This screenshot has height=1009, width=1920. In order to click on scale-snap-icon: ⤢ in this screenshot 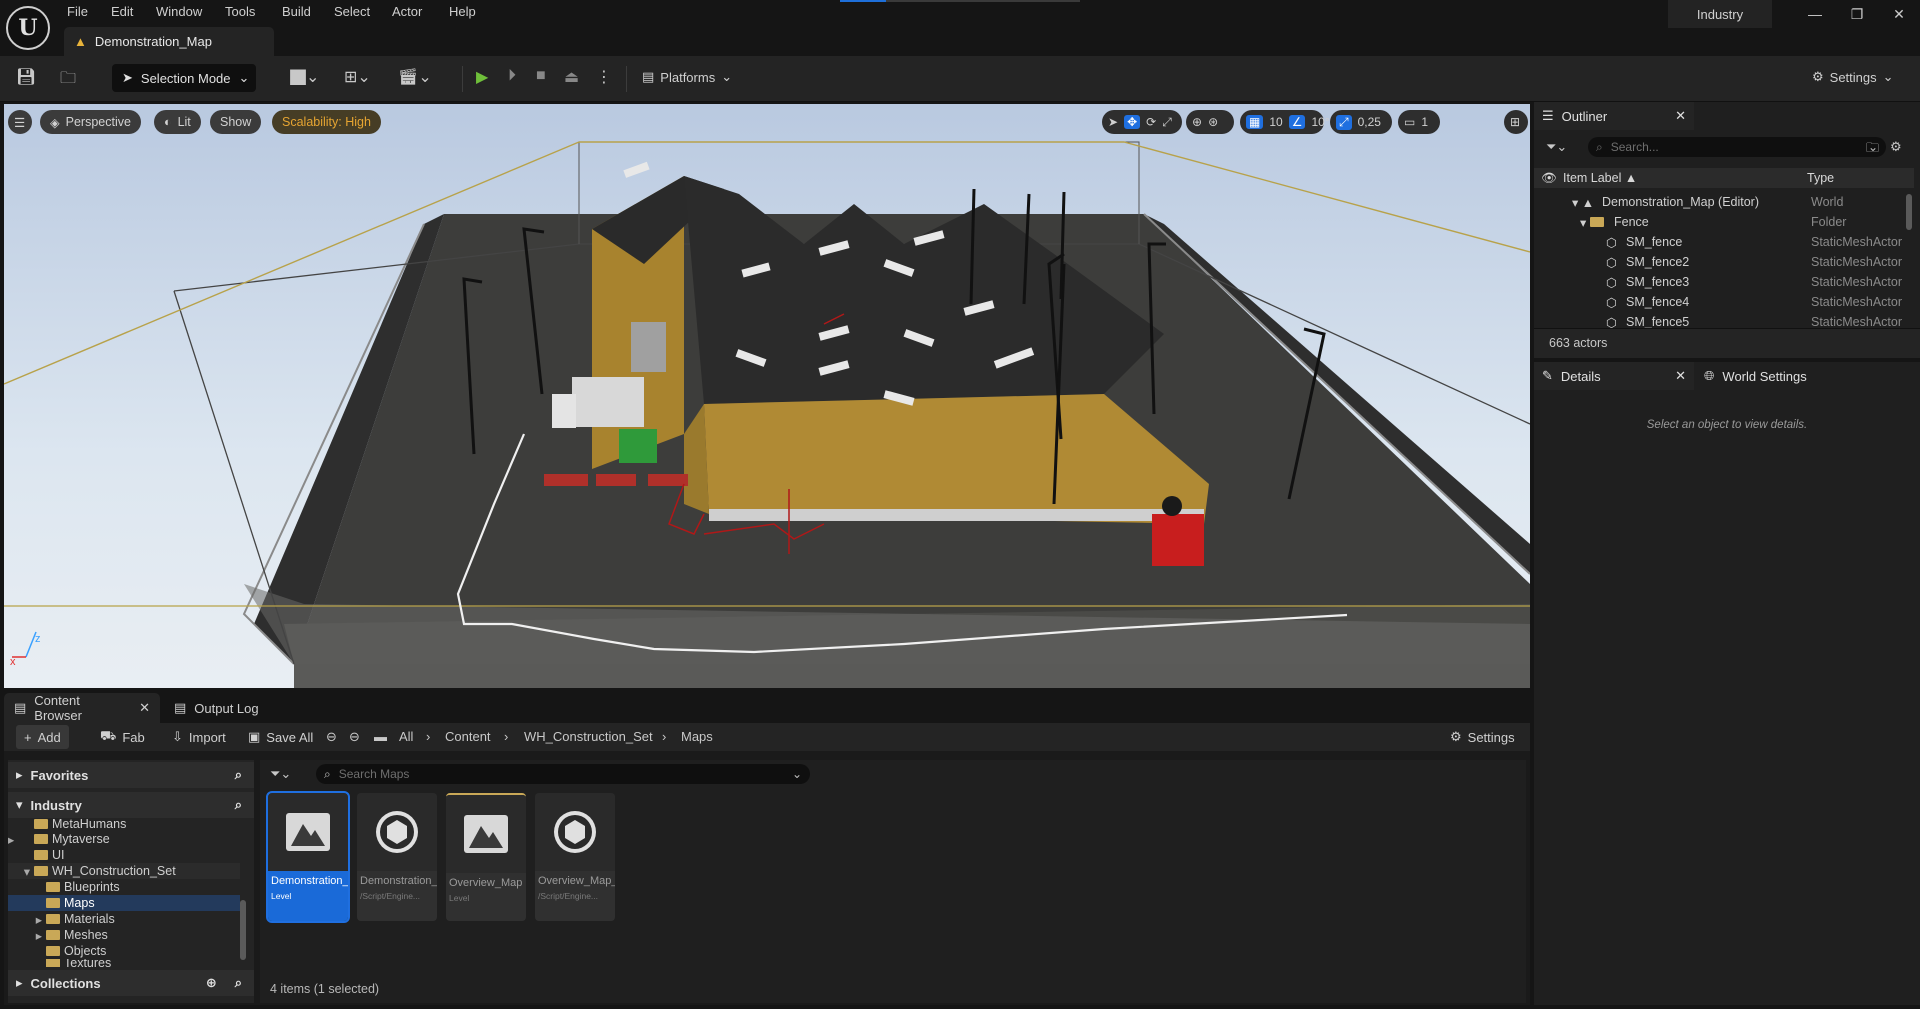, I will do `click(1344, 122)`.